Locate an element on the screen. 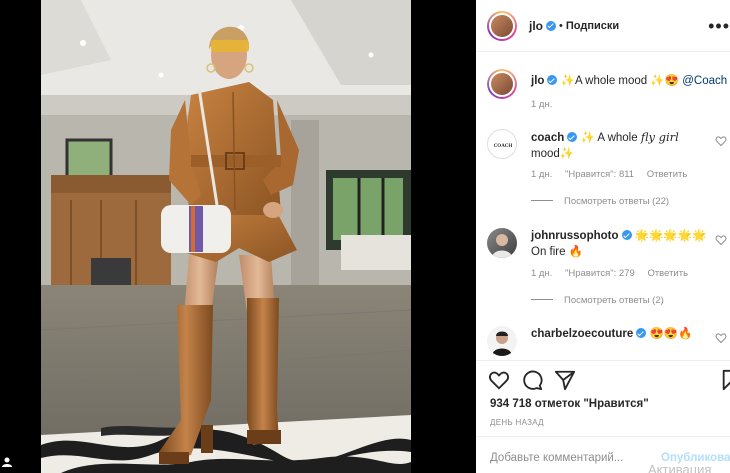  caption-meta: 1 дн. is located at coordinates (546, 104).